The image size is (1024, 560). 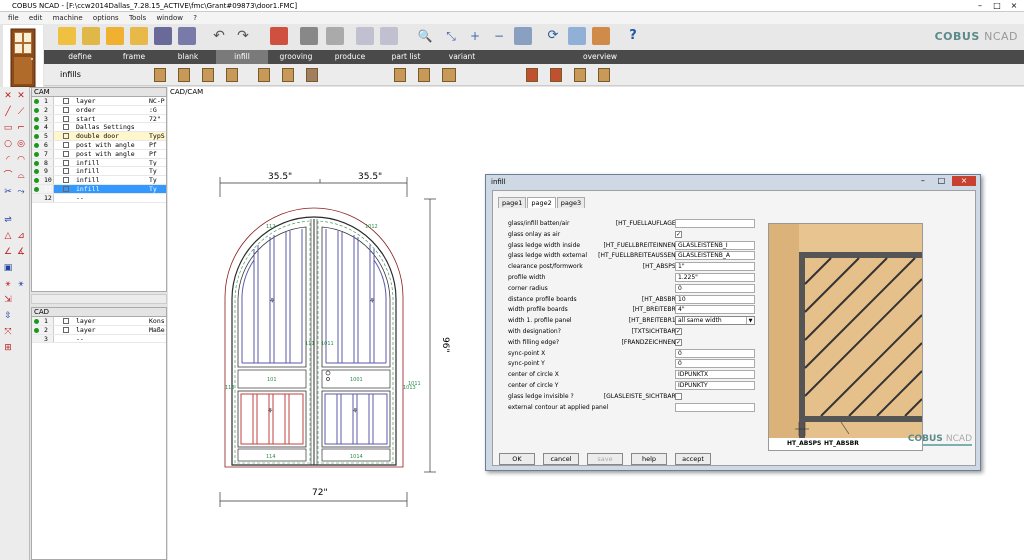 I want to click on chamfer-icon: ⌓, so click(x=21, y=176).